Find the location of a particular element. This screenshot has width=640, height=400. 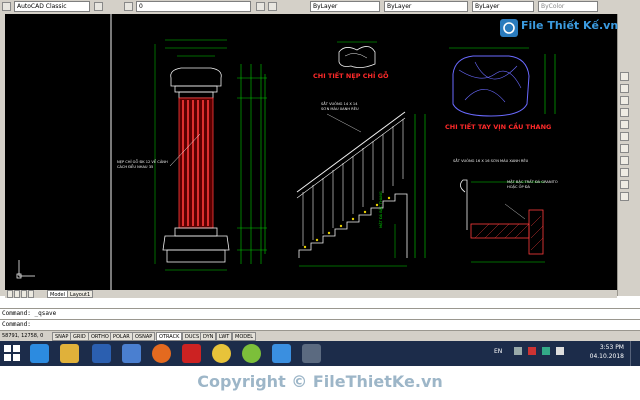

network-icon is located at coordinates (546, 351).